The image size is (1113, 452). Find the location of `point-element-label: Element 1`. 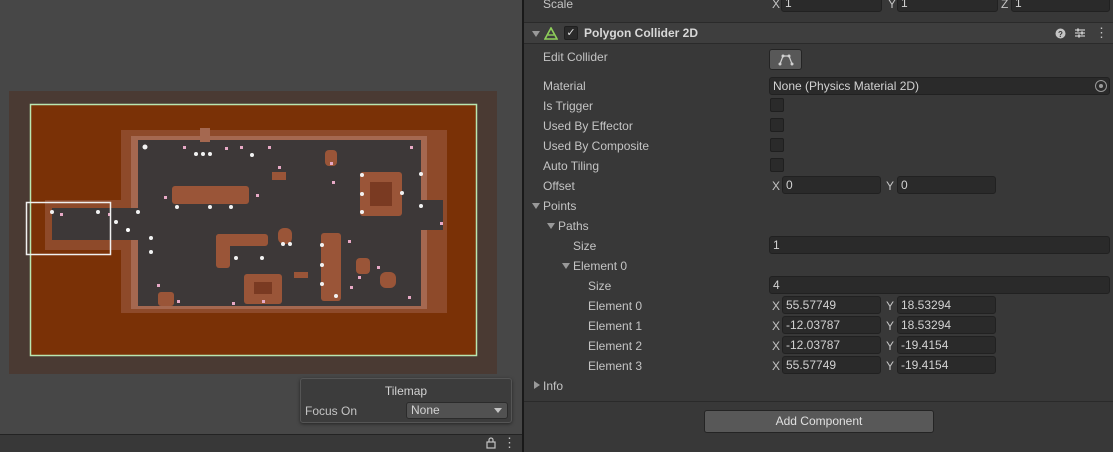

point-element-label: Element 1 is located at coordinates (615, 326).